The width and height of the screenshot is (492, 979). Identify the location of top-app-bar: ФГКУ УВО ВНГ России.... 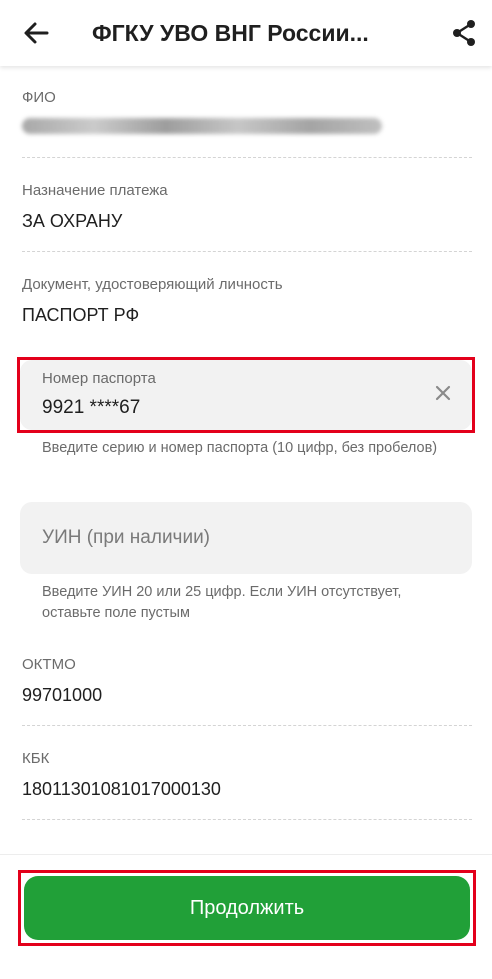
(246, 33).